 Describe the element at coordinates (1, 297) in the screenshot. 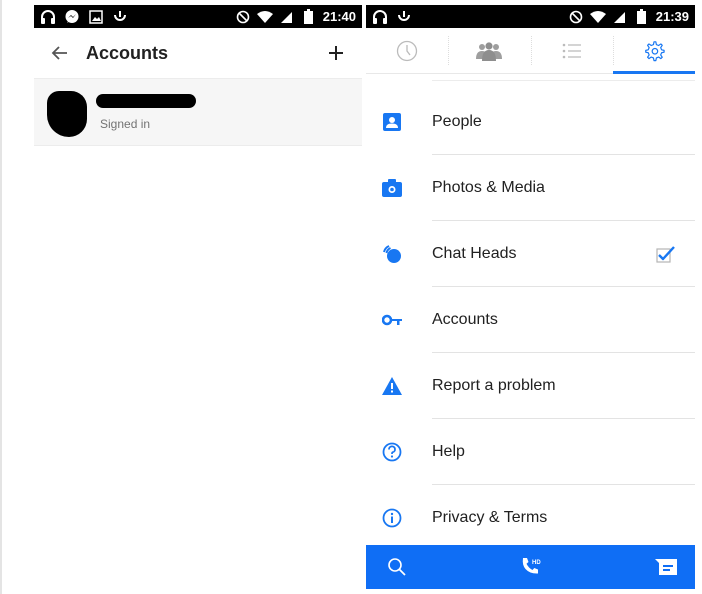

I see `window-edge` at that location.